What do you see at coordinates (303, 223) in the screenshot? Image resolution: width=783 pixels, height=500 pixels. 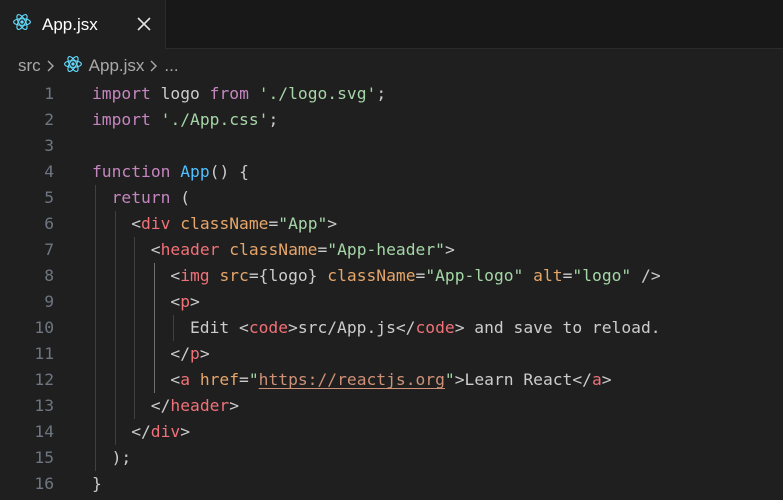 I see `code-token: "App"` at bounding box center [303, 223].